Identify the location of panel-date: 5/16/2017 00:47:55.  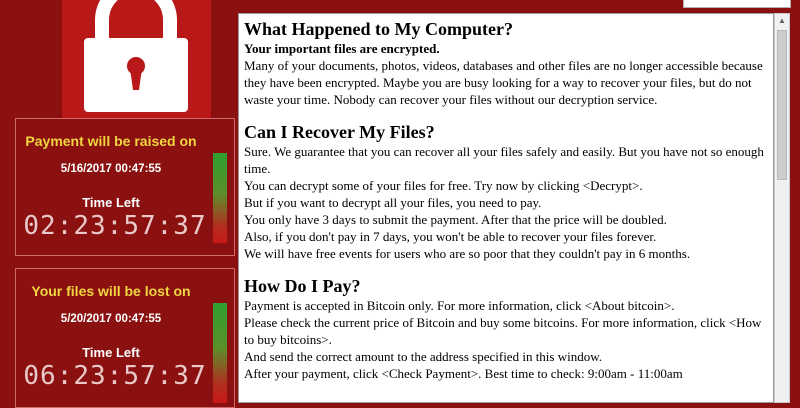
(111, 169).